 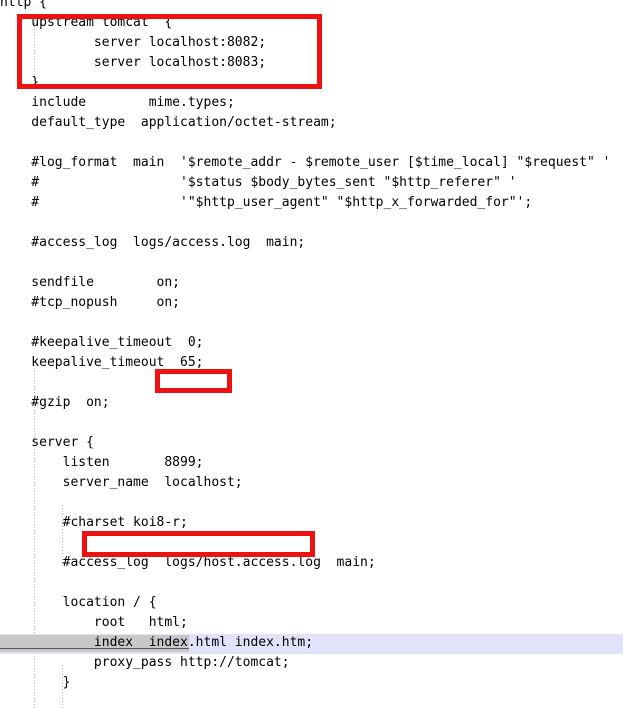 I want to click on code-line: upstream tomcat {, so click(x=311, y=23).